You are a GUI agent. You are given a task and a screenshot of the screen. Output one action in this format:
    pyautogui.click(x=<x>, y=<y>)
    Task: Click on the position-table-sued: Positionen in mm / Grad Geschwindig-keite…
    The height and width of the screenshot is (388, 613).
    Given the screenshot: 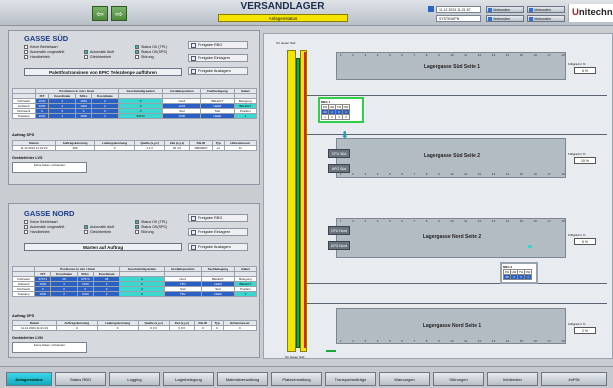 What is the action you would take?
    pyautogui.click(x=135, y=103)
    